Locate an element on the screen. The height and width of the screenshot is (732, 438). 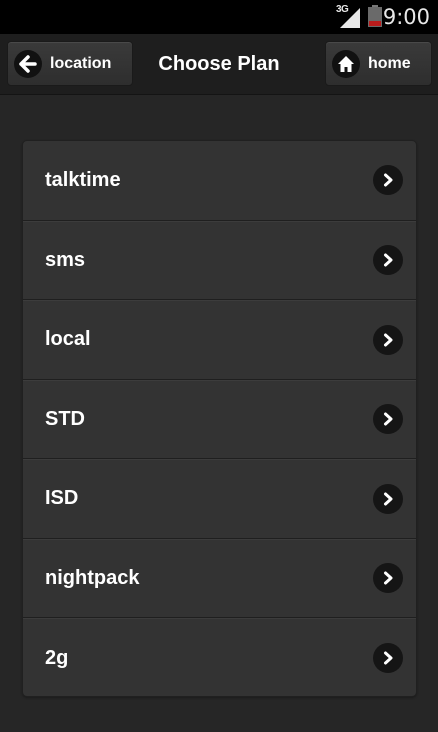
status-bar: 3G 9:00 is located at coordinates (219, 17).